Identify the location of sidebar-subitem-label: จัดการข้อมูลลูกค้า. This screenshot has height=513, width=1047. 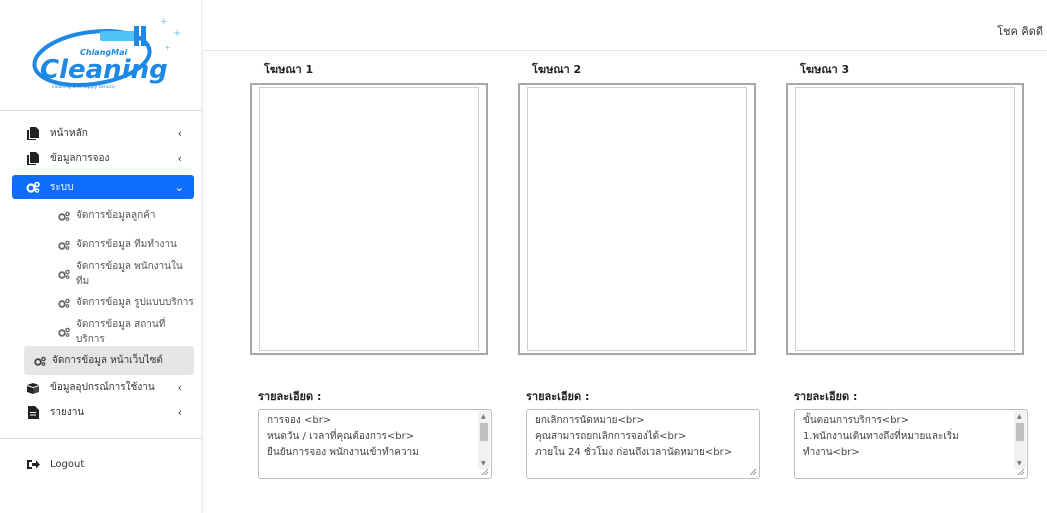
(116, 215).